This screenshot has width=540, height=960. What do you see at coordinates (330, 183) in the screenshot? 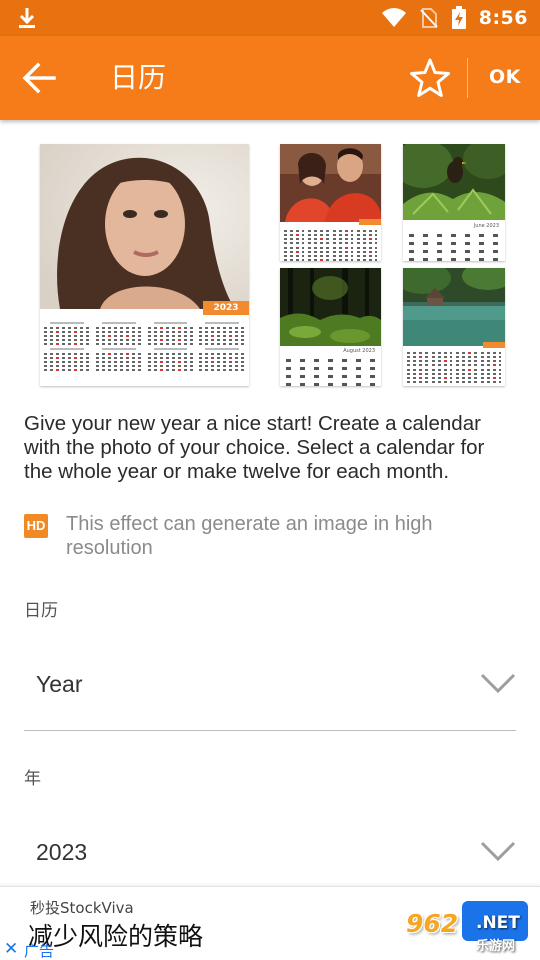
I see `couple-photo` at bounding box center [330, 183].